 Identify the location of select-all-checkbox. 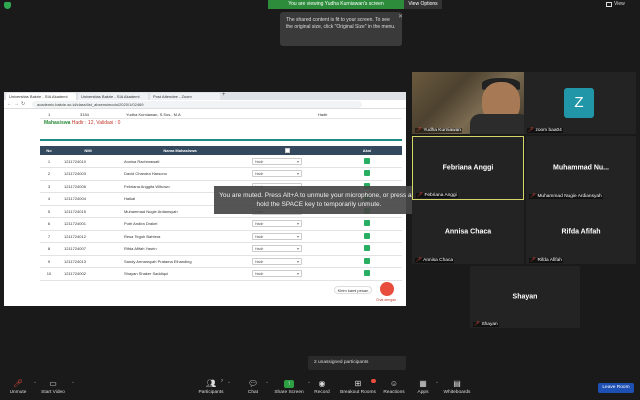
(287, 150).